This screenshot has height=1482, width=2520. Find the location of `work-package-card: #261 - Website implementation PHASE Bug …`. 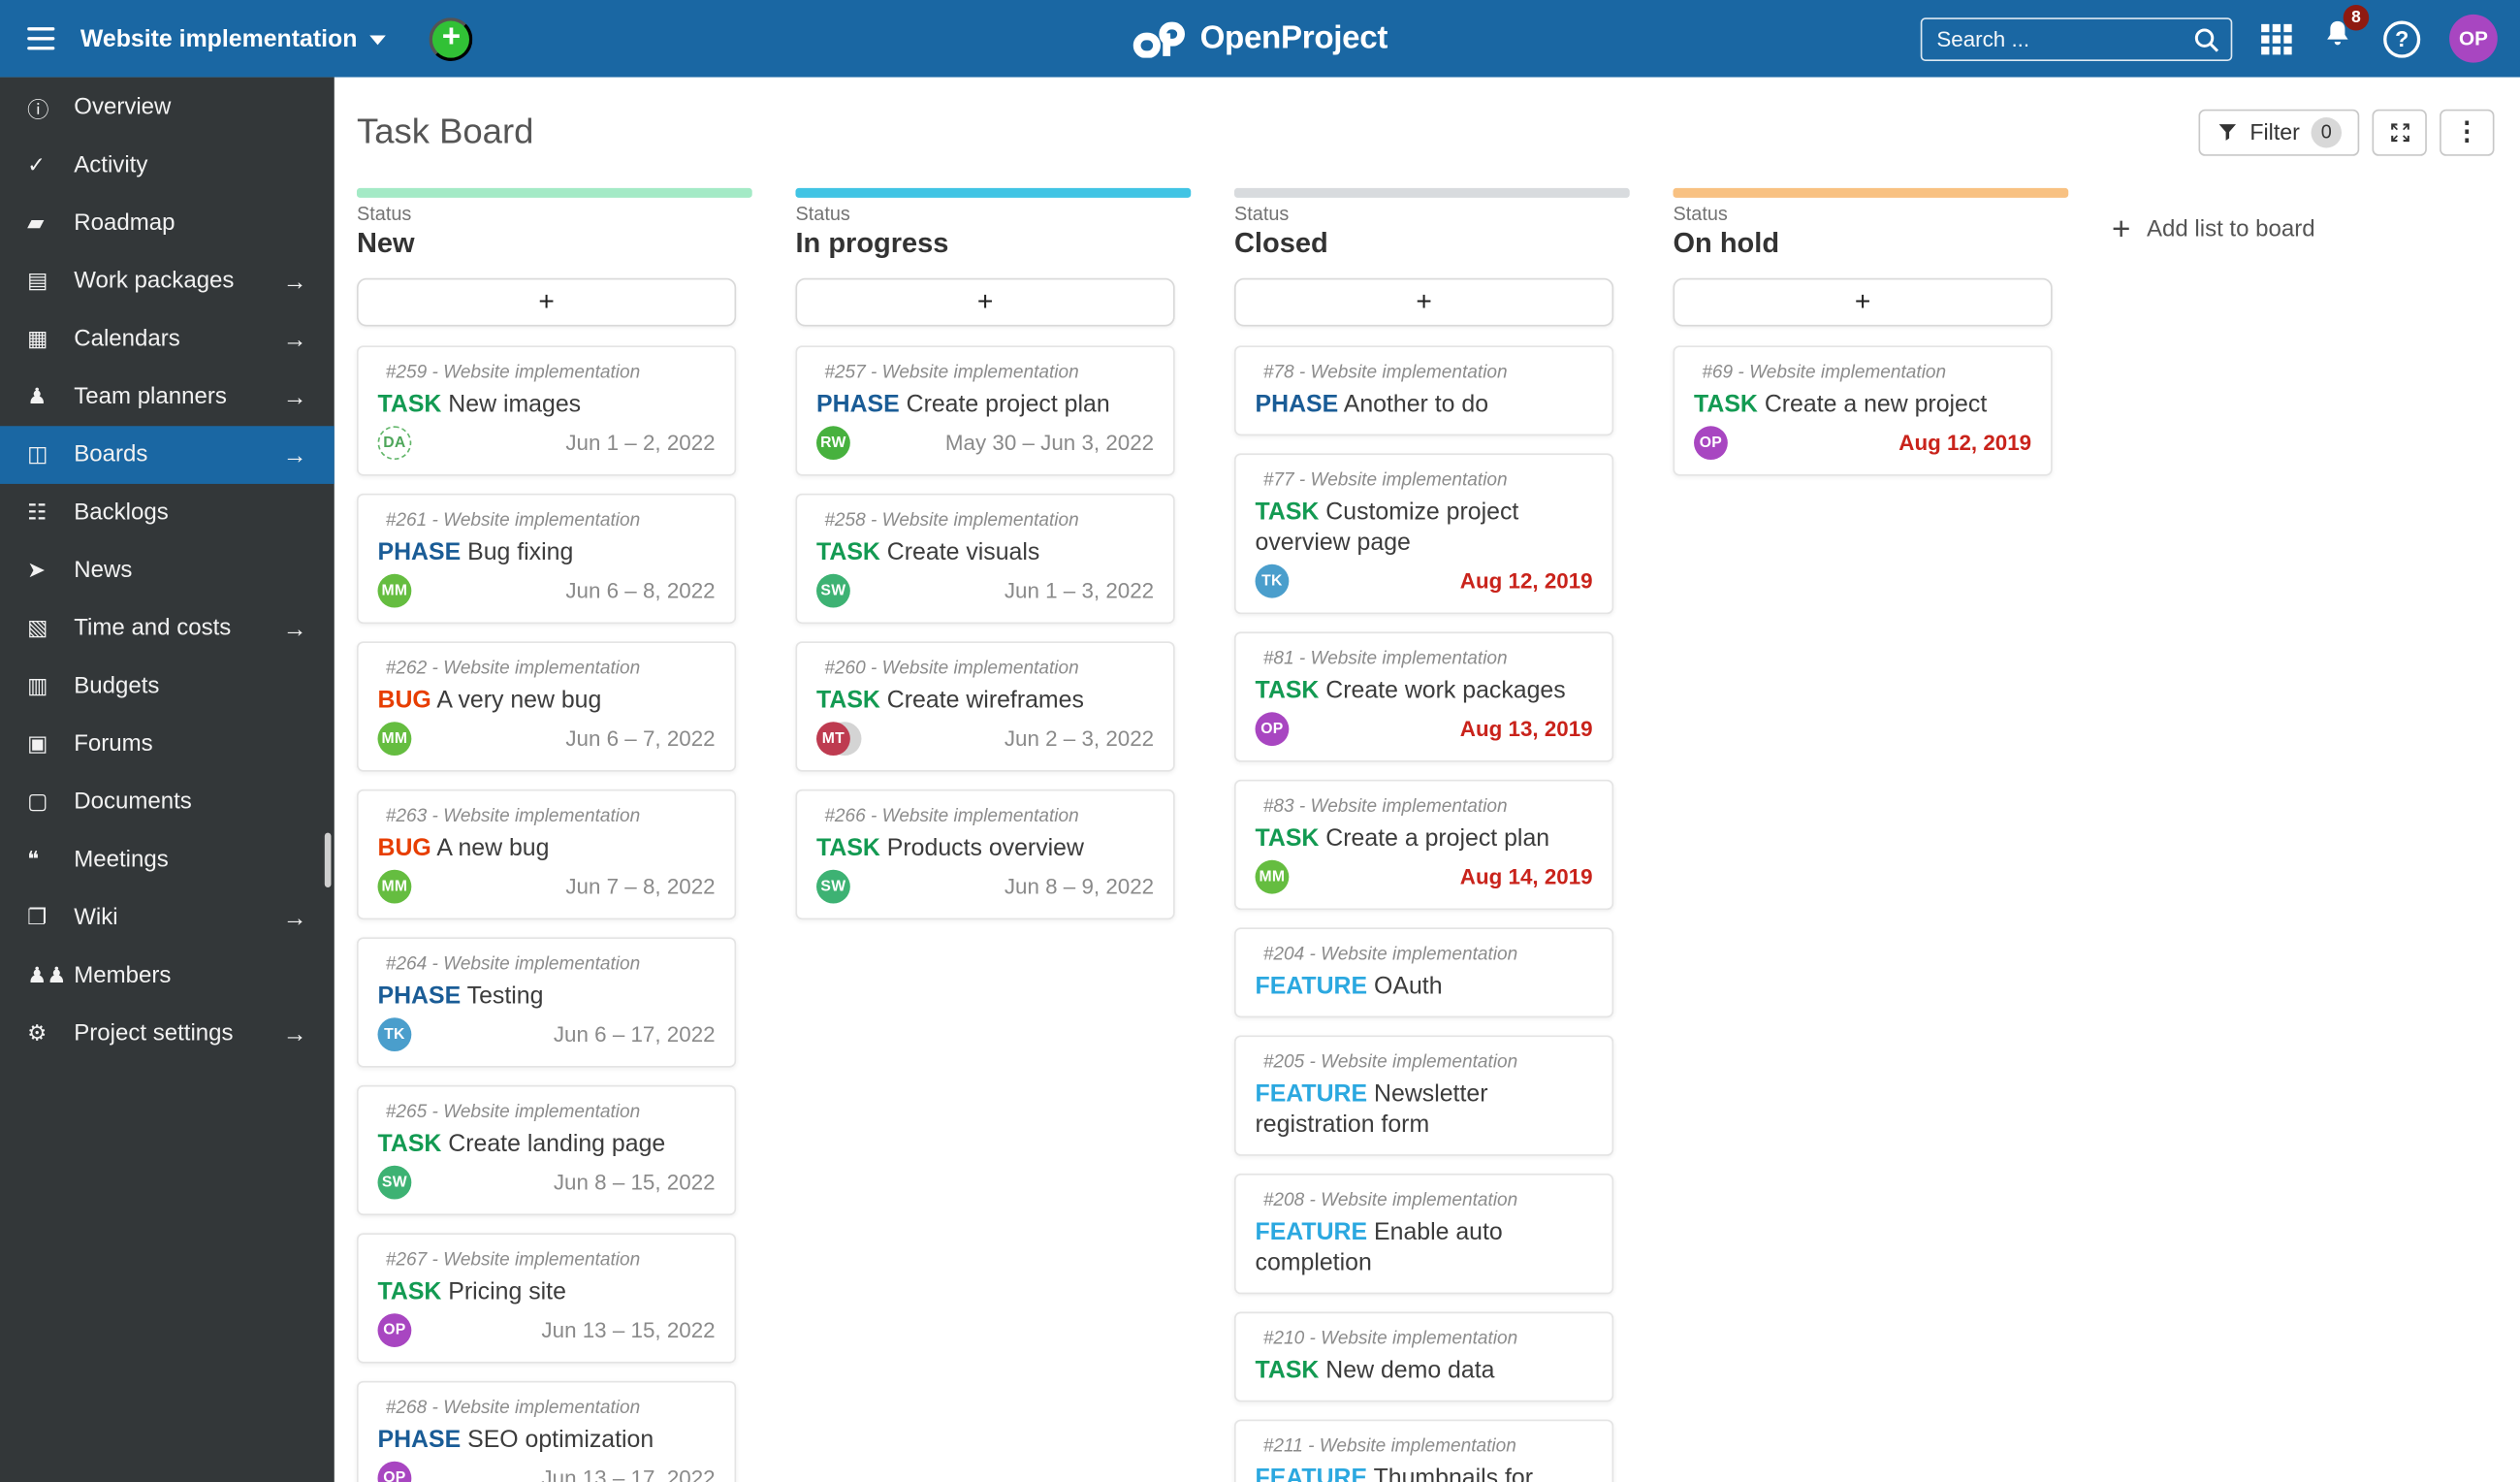

work-package-card: #261 - Website implementation PHASE Bug … is located at coordinates (546, 559).